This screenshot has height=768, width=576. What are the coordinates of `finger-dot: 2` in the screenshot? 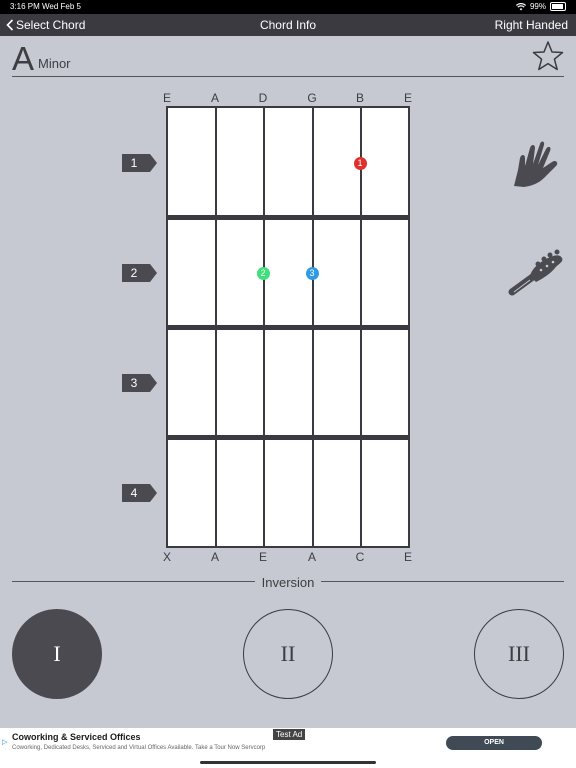 It's located at (263, 273).